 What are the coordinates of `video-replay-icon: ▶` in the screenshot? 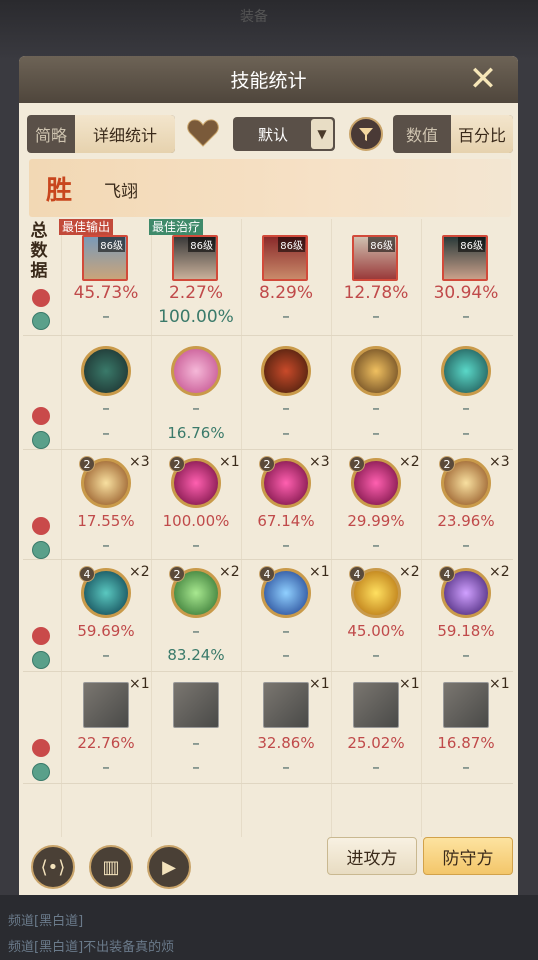 It's located at (169, 867).